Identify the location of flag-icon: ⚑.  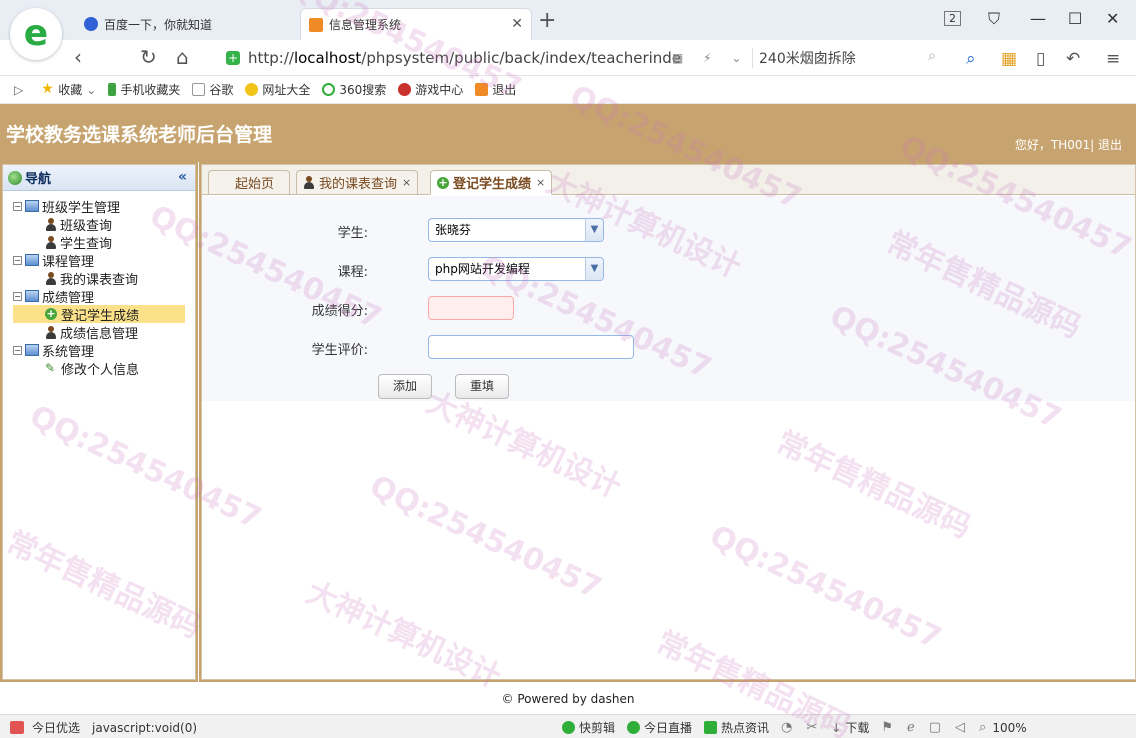
(887, 727).